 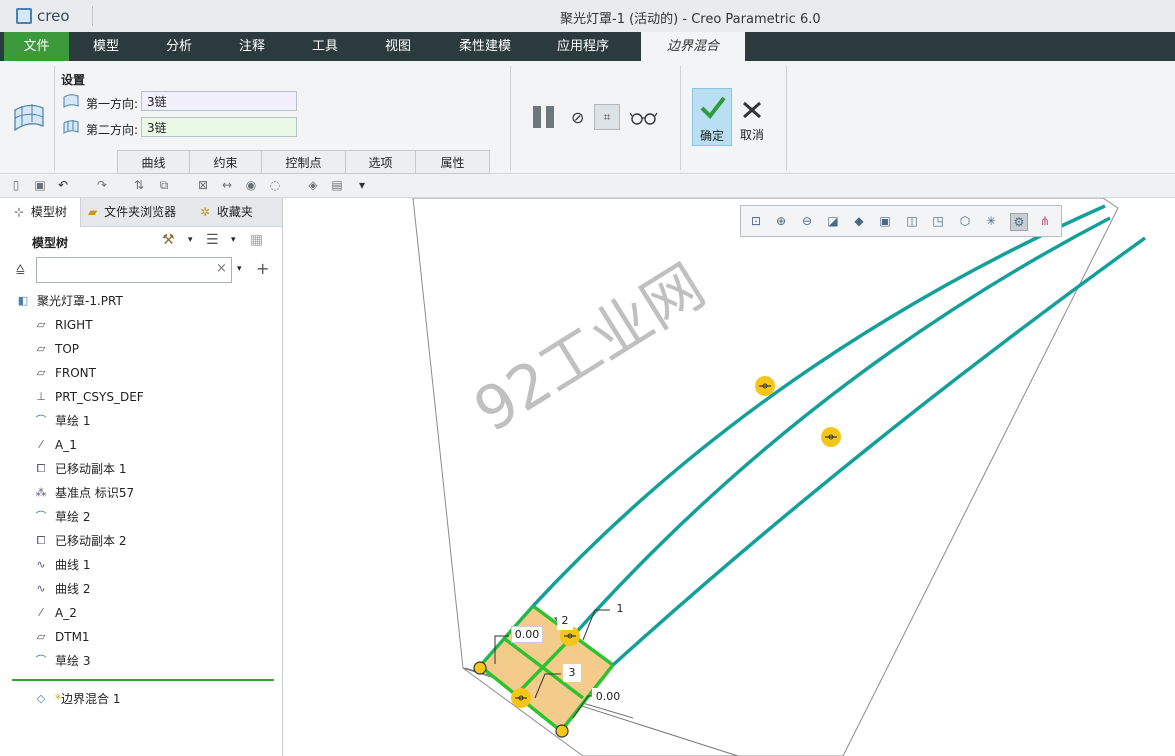 I want to click on tab-favorites: ✲ 收藏夹, so click(x=226, y=212).